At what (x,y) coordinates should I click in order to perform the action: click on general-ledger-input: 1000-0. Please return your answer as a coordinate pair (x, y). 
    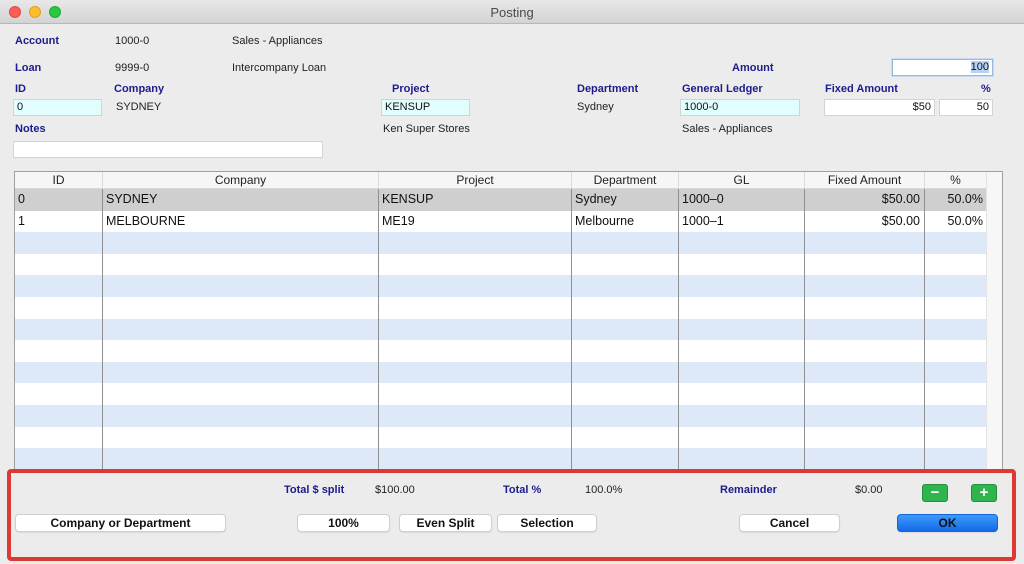
    Looking at the image, I should click on (740, 107).